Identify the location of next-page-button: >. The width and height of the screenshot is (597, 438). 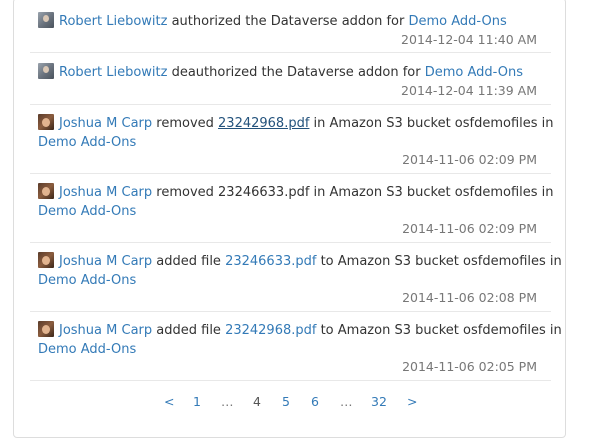
(412, 402).